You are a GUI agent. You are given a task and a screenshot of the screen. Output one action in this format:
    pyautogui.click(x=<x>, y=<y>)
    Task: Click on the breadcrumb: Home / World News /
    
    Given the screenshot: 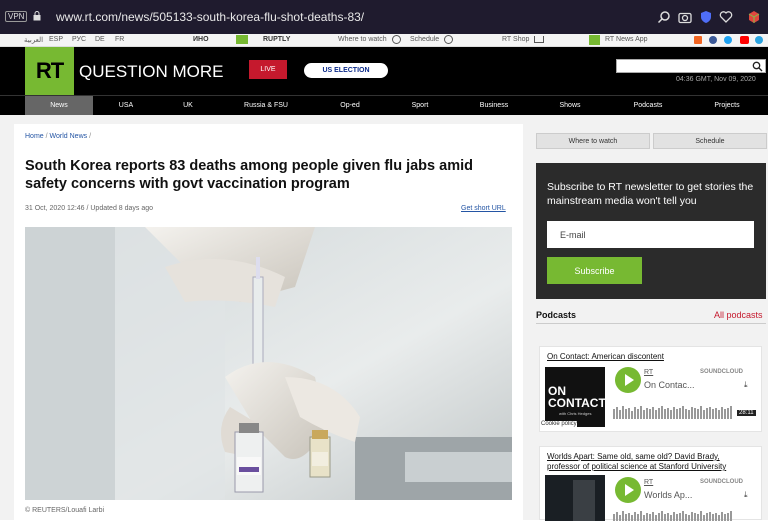 What is the action you would take?
    pyautogui.click(x=58, y=136)
    